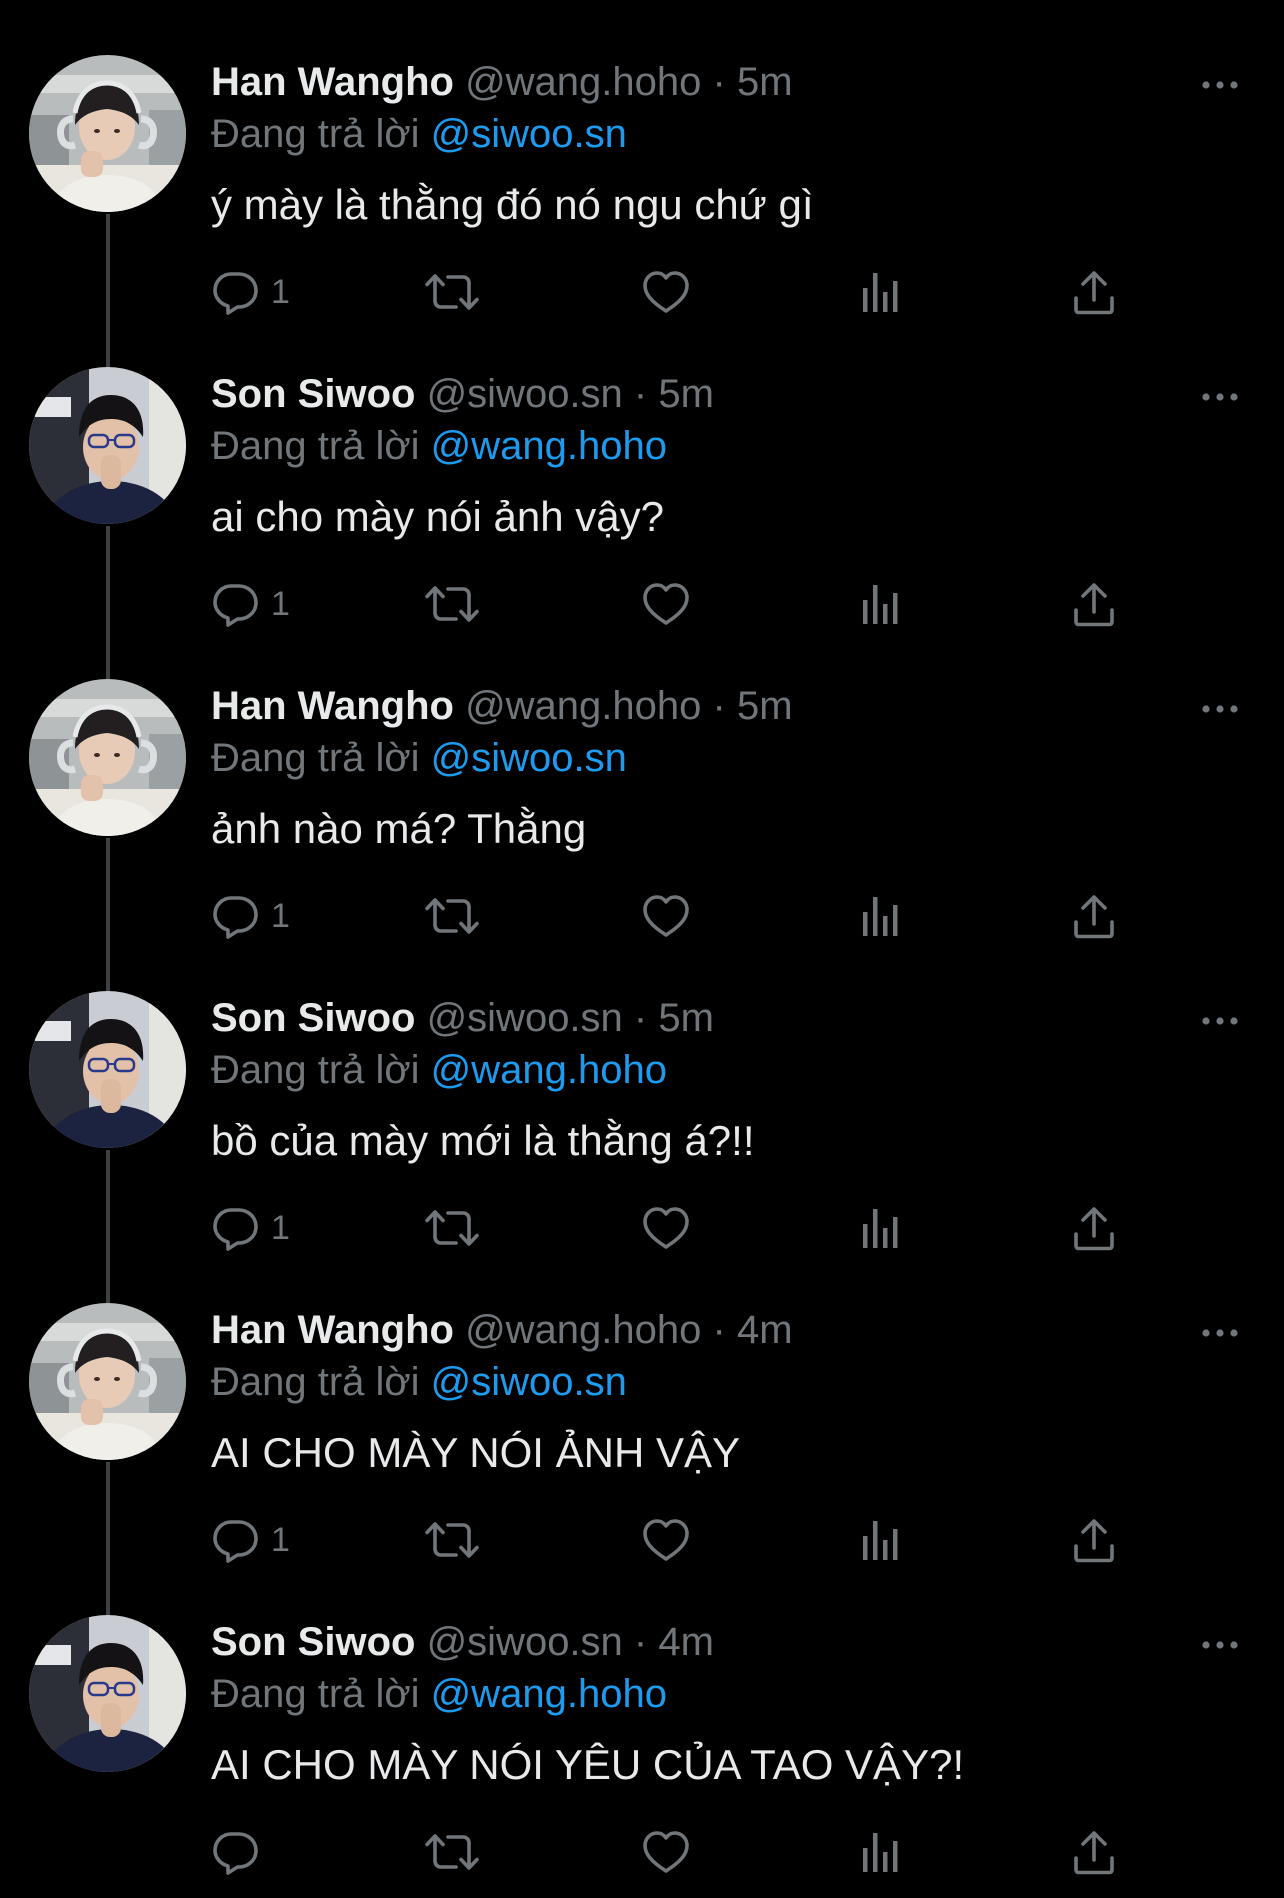 This screenshot has height=1898, width=1284. I want to click on tweet-header: Son Siwoo @siwoo.sn · 4m, so click(462, 1642).